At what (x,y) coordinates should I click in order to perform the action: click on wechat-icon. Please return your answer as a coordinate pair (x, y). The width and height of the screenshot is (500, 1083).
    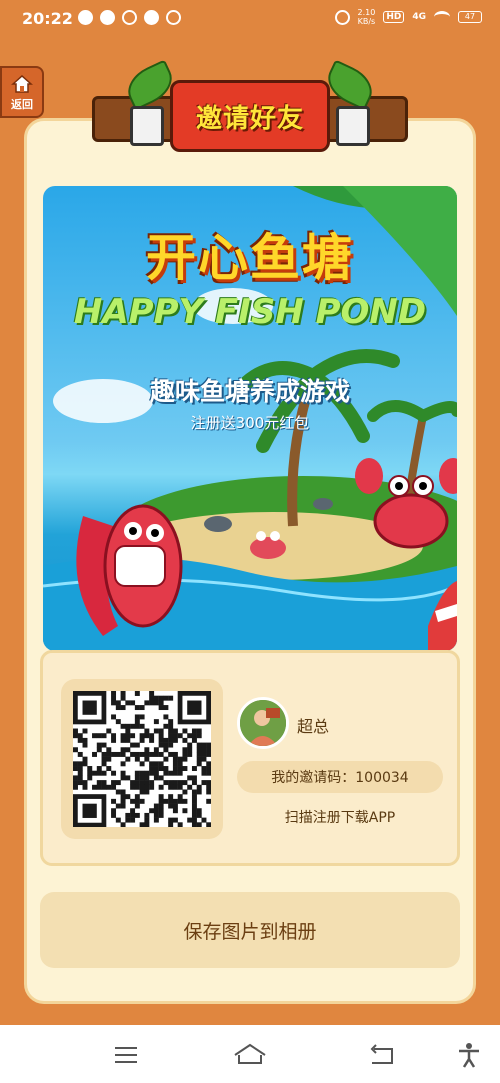
    Looking at the image, I should click on (107, 17).